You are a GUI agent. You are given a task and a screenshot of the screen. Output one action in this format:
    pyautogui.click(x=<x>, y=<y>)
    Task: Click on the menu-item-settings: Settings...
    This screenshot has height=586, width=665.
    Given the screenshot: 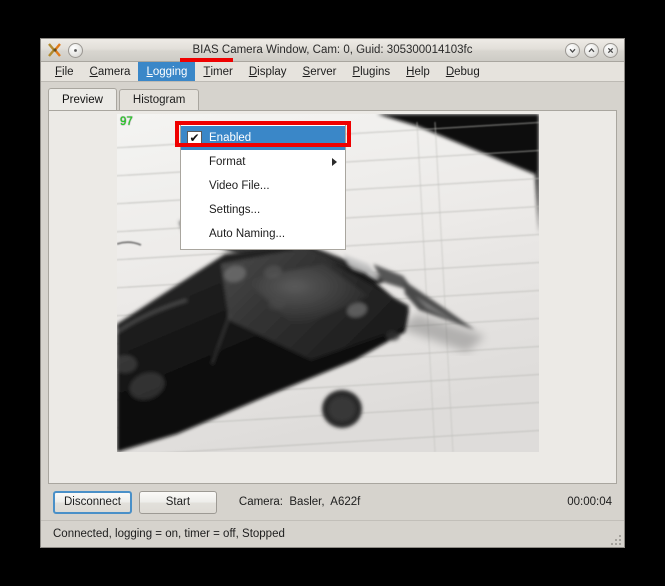 What is the action you would take?
    pyautogui.click(x=263, y=210)
    